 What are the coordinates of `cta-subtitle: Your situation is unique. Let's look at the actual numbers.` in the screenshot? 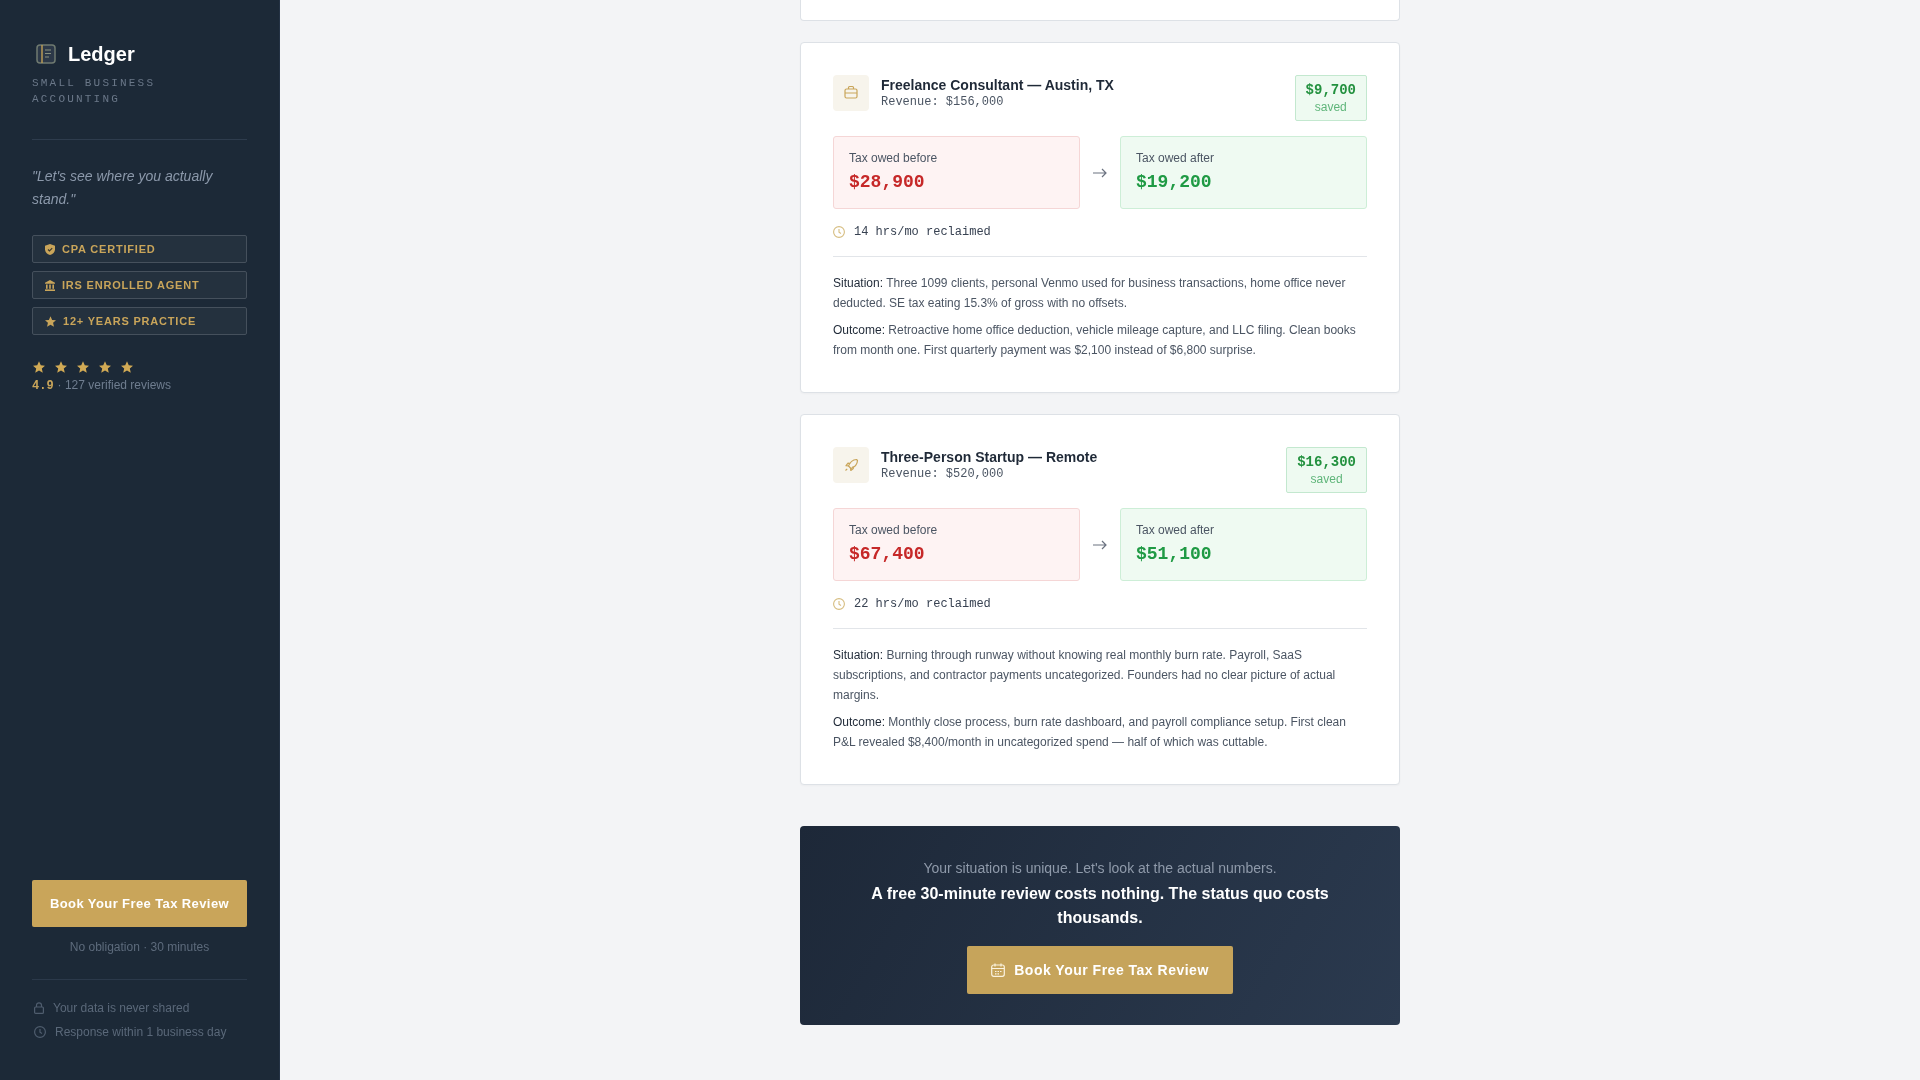 It's located at (1100, 868).